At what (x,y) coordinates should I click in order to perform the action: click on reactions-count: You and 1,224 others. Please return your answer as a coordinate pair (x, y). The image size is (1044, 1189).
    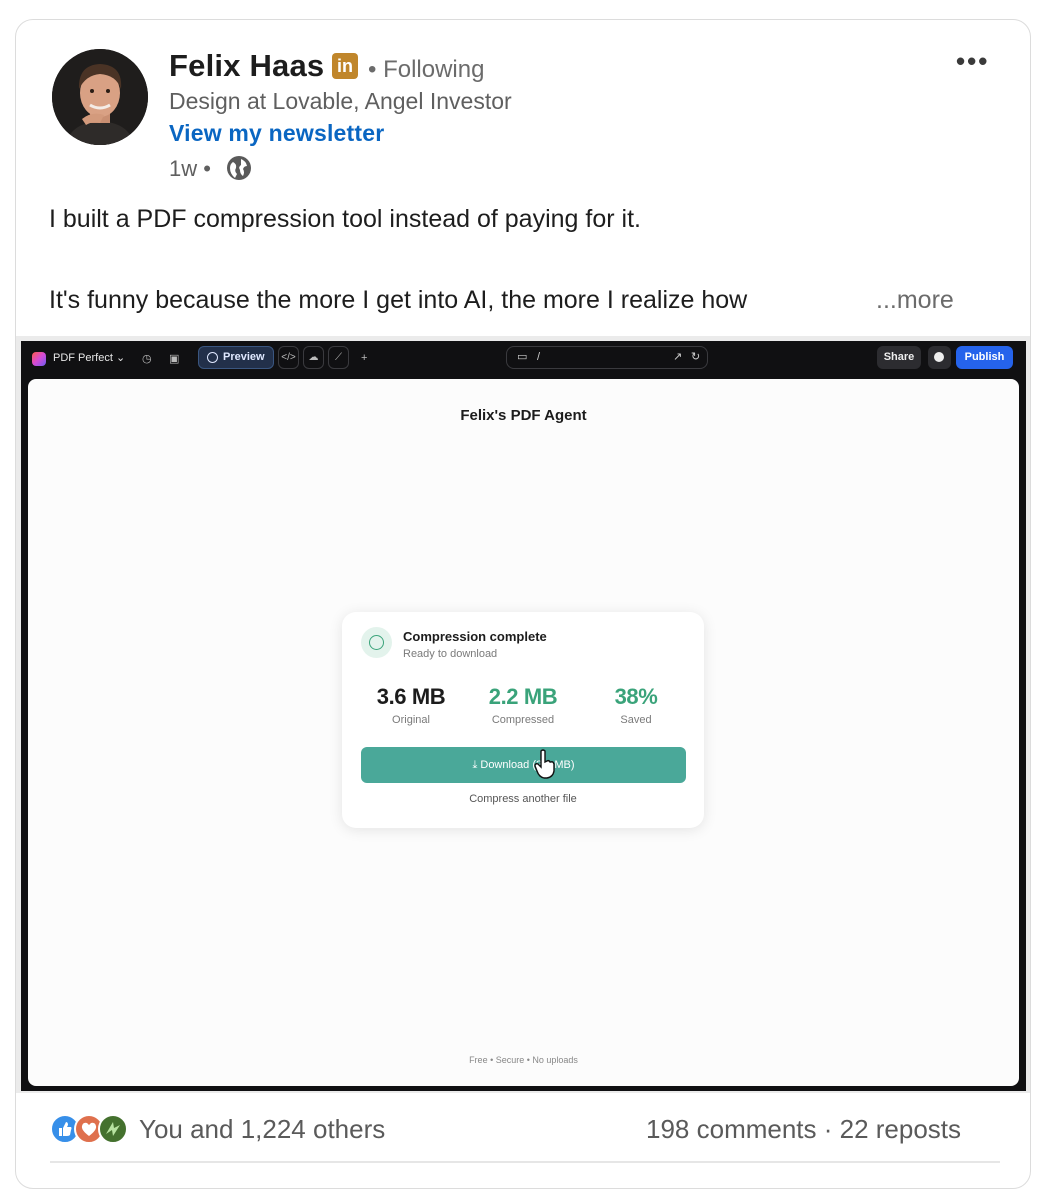
    Looking at the image, I should click on (262, 1129).